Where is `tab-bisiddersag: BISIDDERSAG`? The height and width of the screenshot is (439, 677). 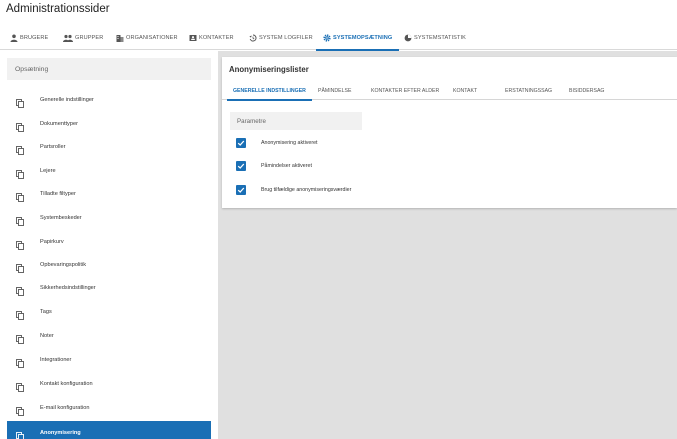 tab-bisiddersag: BISIDDERSAG is located at coordinates (586, 90).